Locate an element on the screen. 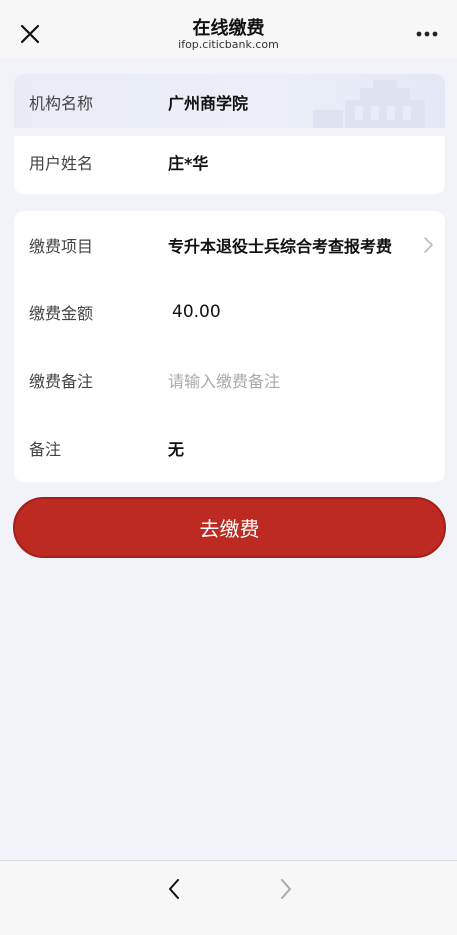 The height and width of the screenshot is (935, 457). institution-value: 广州商学院 is located at coordinates (208, 103).